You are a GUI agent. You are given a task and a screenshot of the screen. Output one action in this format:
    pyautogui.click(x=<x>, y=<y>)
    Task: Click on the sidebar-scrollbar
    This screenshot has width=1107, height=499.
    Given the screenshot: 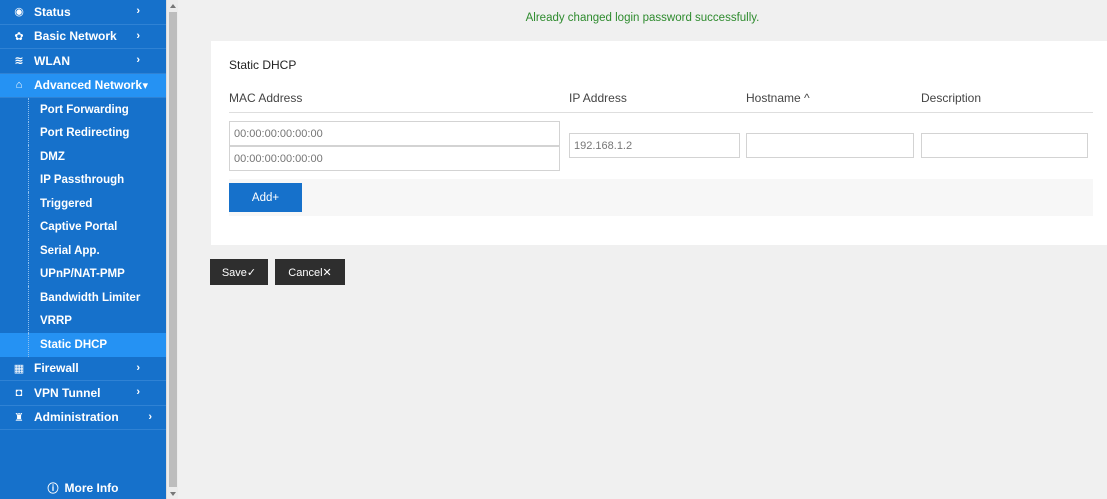 What is the action you would take?
    pyautogui.click(x=172, y=249)
    